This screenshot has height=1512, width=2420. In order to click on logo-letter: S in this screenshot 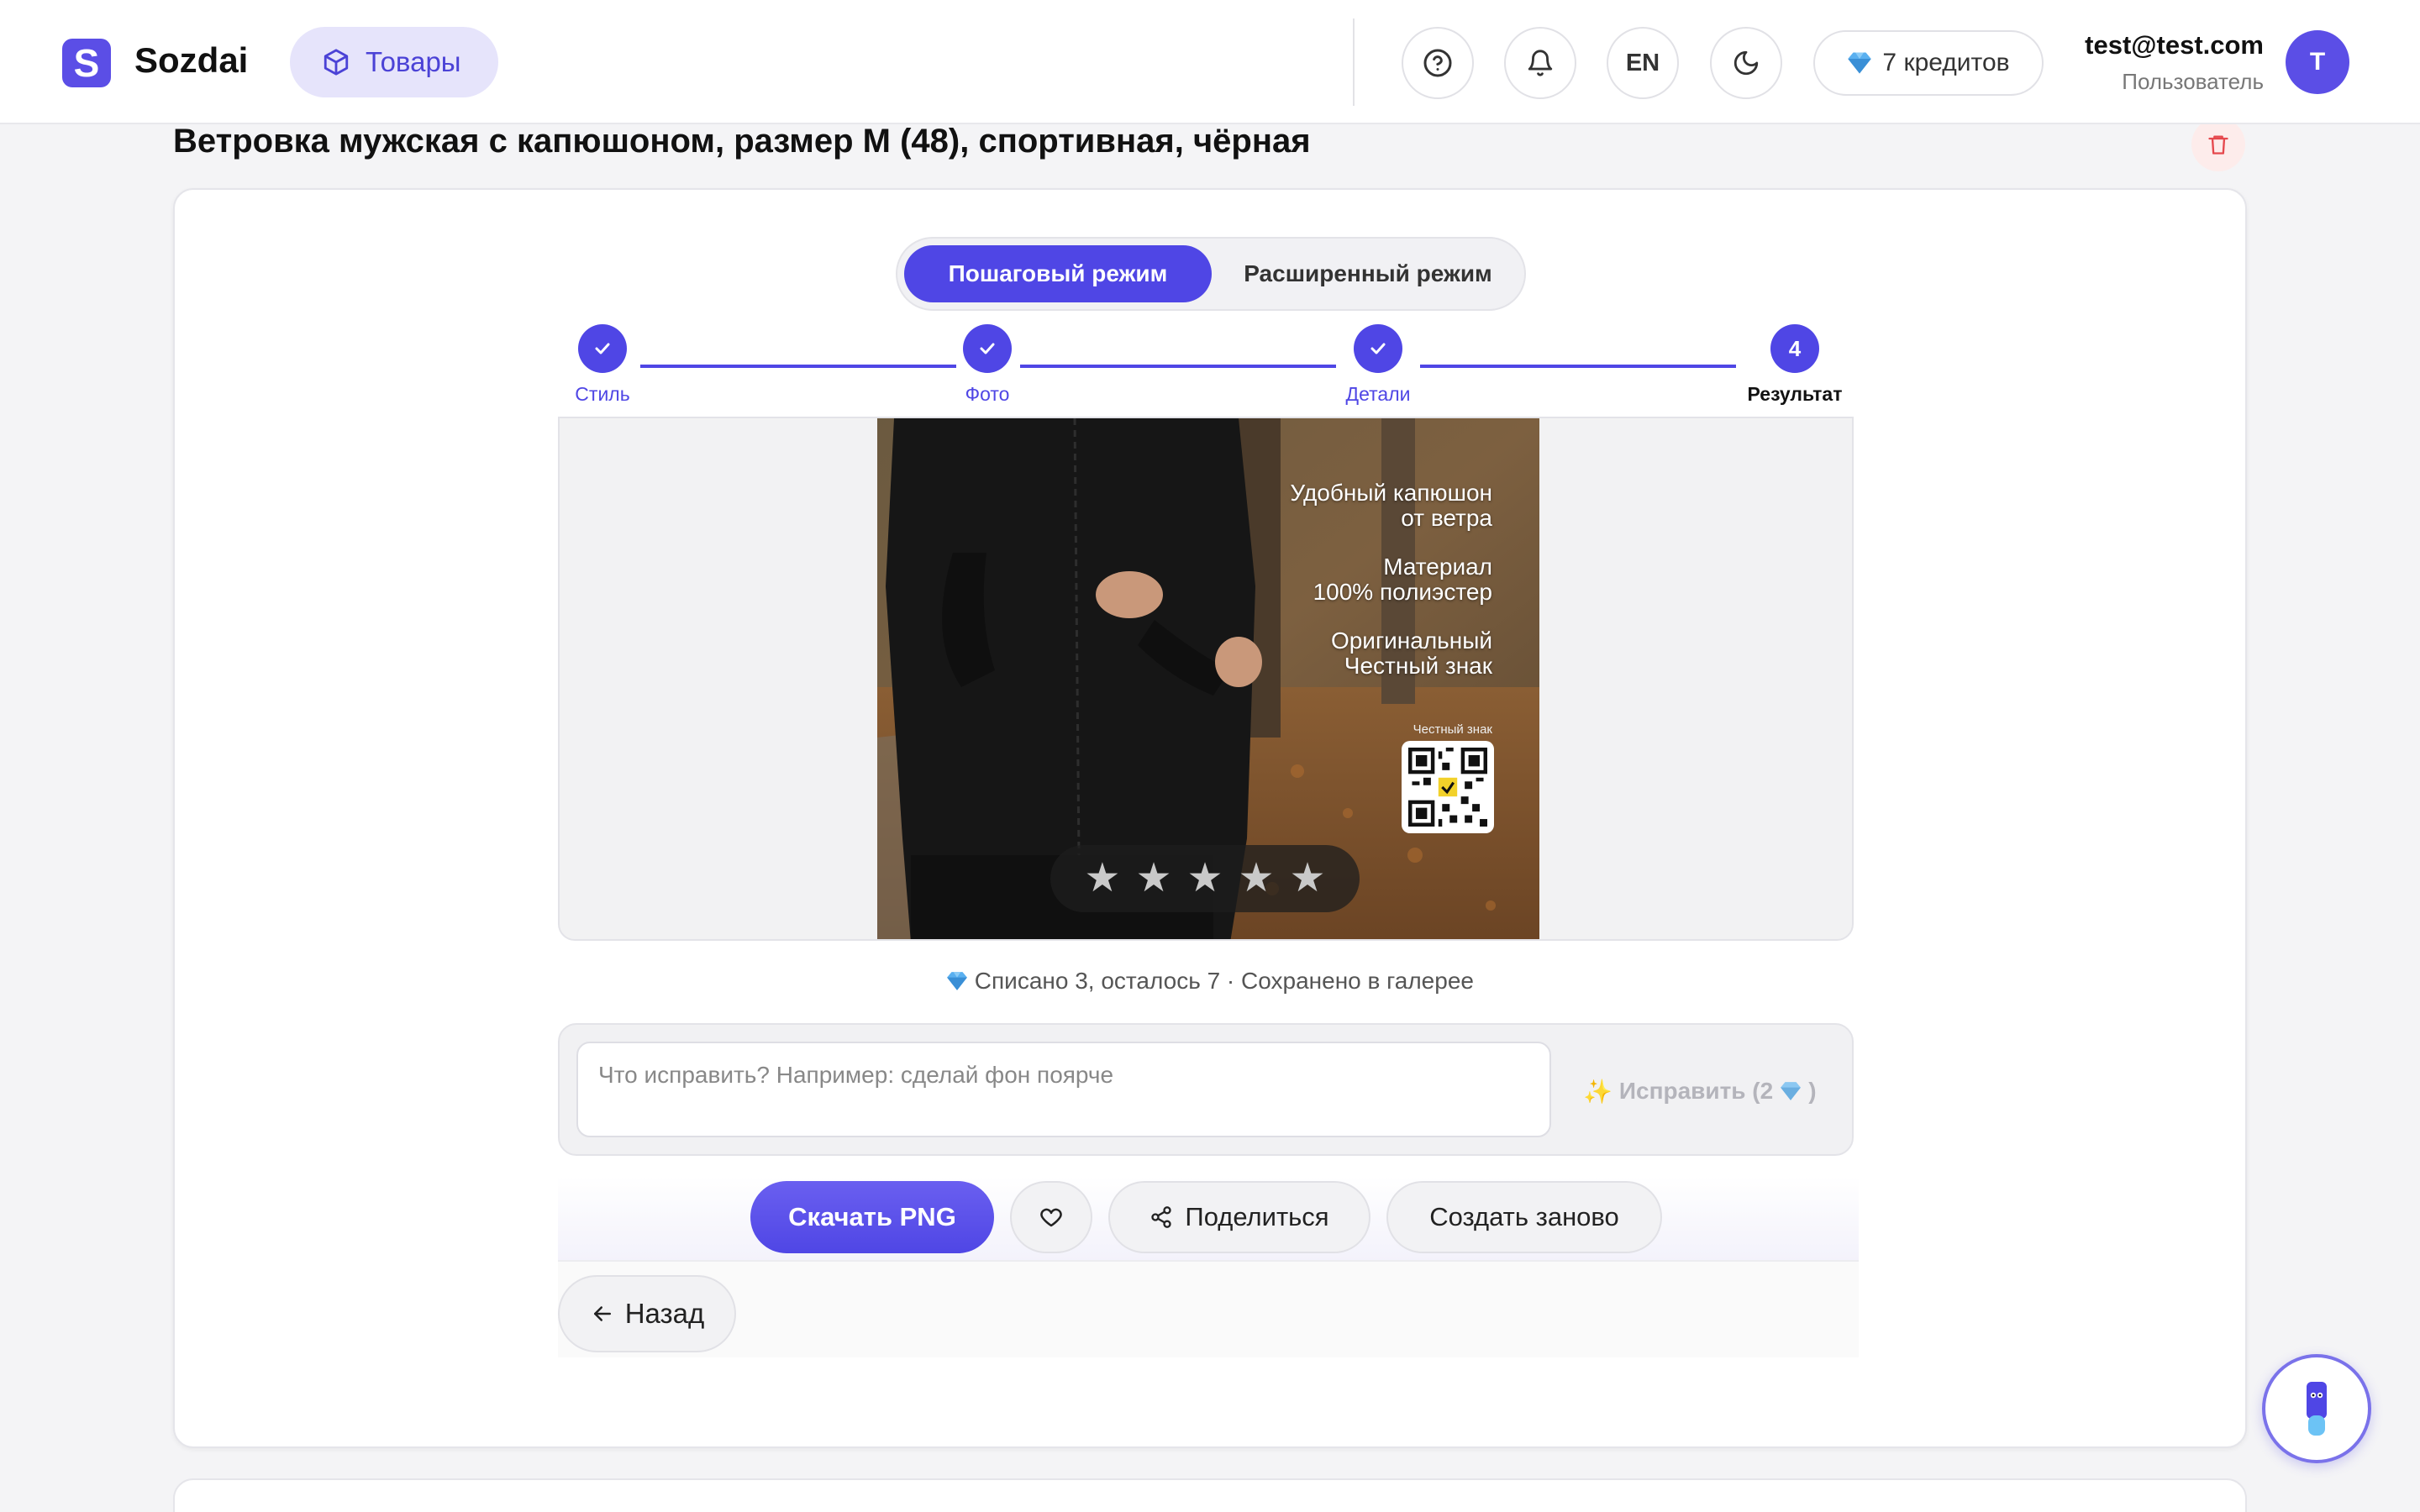, I will do `click(86, 63)`.